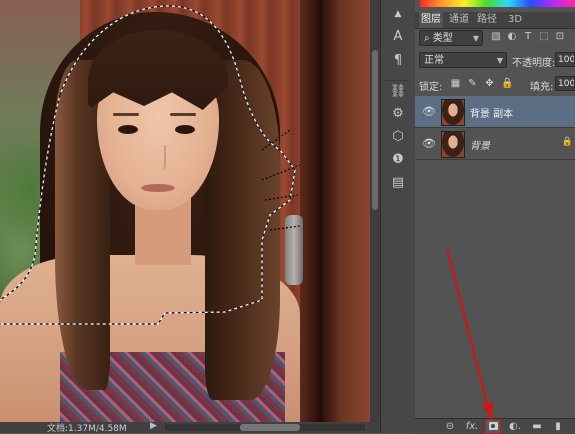 The image size is (575, 434). What do you see at coordinates (463, 60) in the screenshot?
I see `blend-mode-select: 正常 ▼` at bounding box center [463, 60].